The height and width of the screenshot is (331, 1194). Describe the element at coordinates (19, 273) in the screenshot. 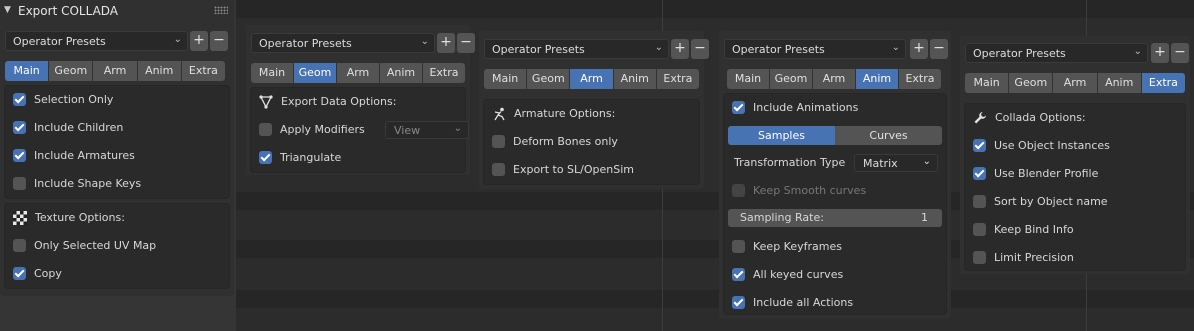

I see `copy-checkbox` at that location.